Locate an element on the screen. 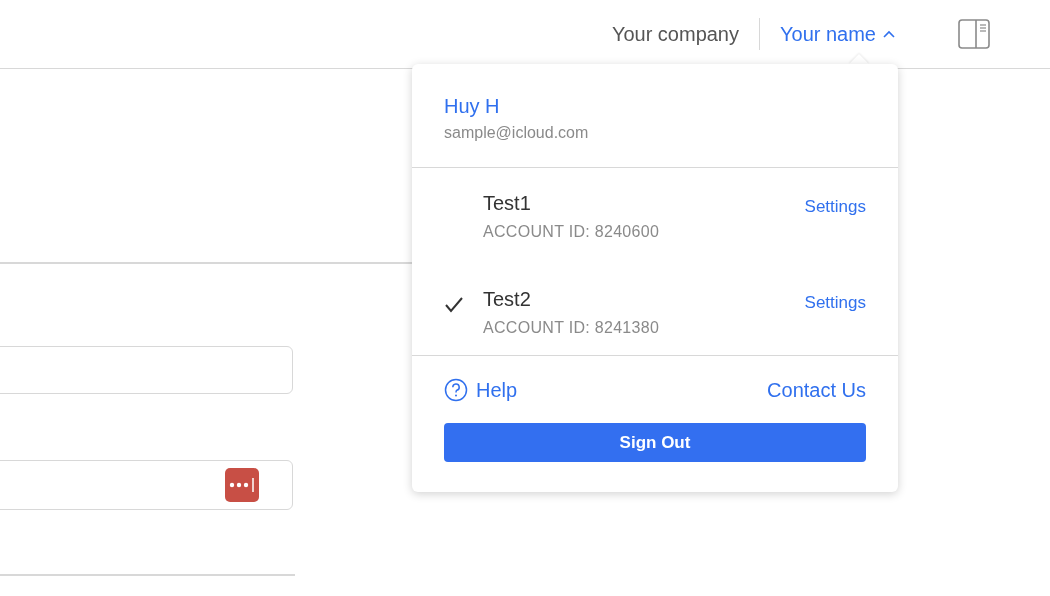  user-menu-button: Your name is located at coordinates (838, 34).